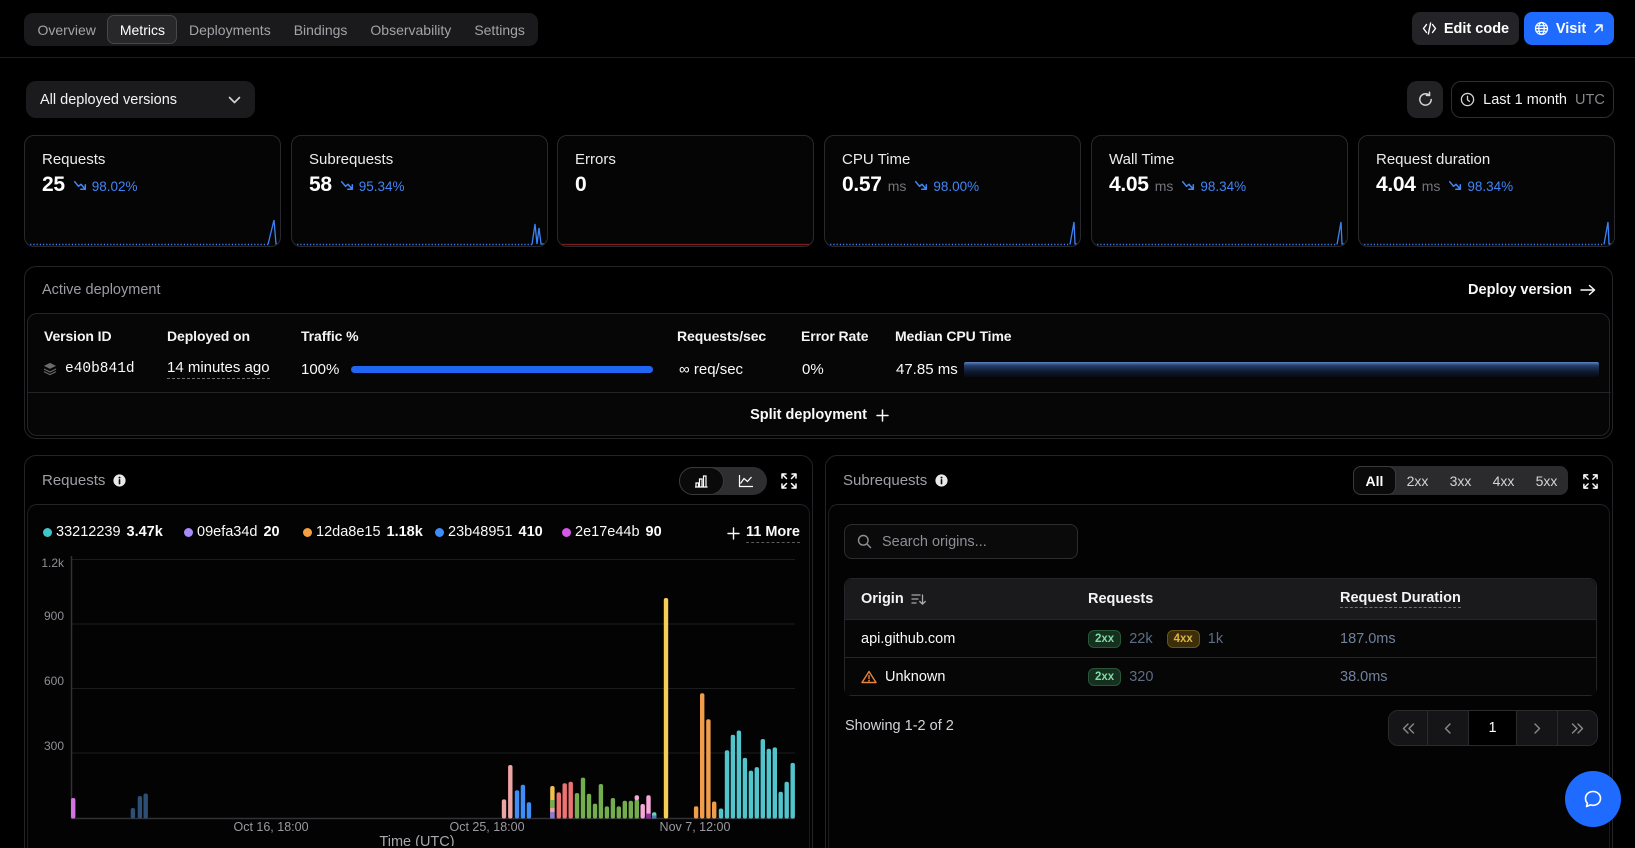  I want to click on svg-text: Oct 25, 18:00, so click(486, 827).